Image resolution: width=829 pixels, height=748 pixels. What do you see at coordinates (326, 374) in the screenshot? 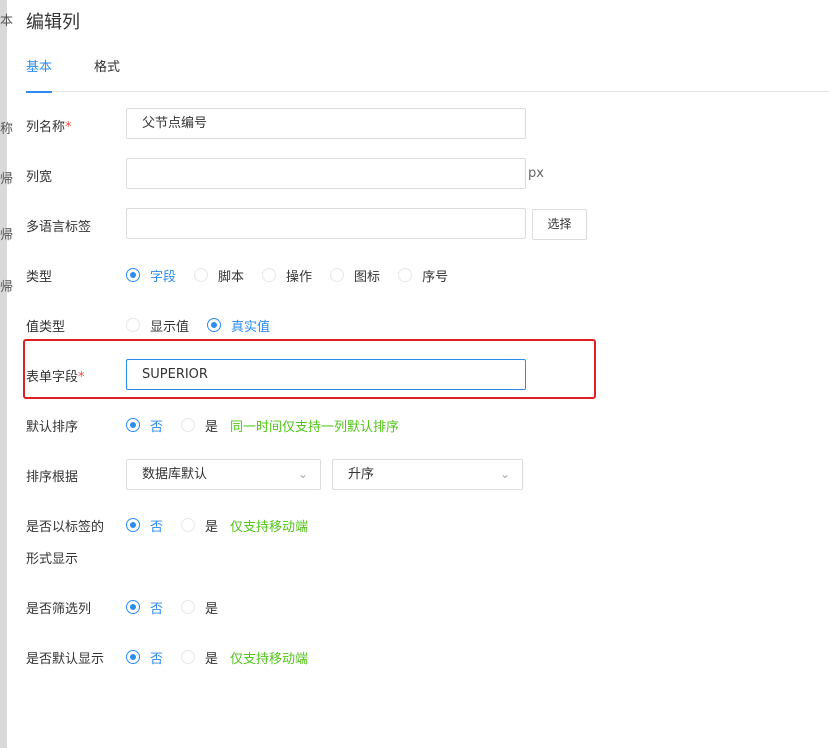
I see `form-field-input: SUPERIOR` at bounding box center [326, 374].